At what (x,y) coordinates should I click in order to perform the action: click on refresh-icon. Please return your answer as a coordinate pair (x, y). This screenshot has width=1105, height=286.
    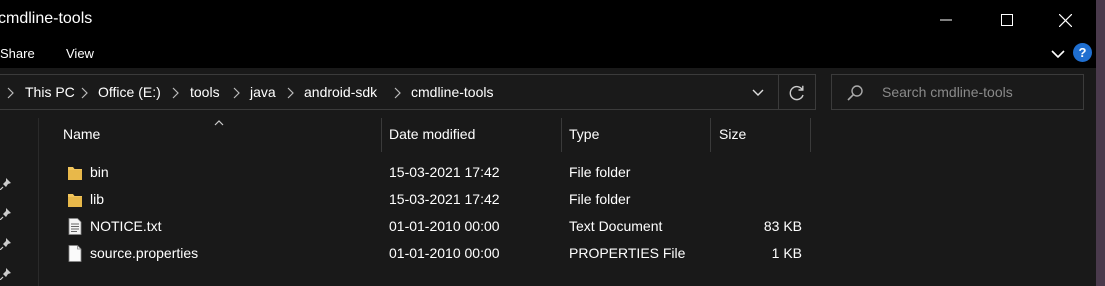
    Looking at the image, I should click on (797, 93).